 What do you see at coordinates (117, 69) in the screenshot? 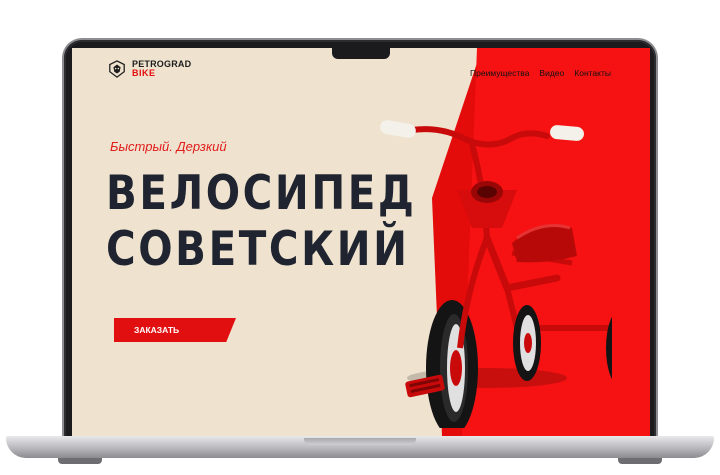
I see `lion-head-icon` at bounding box center [117, 69].